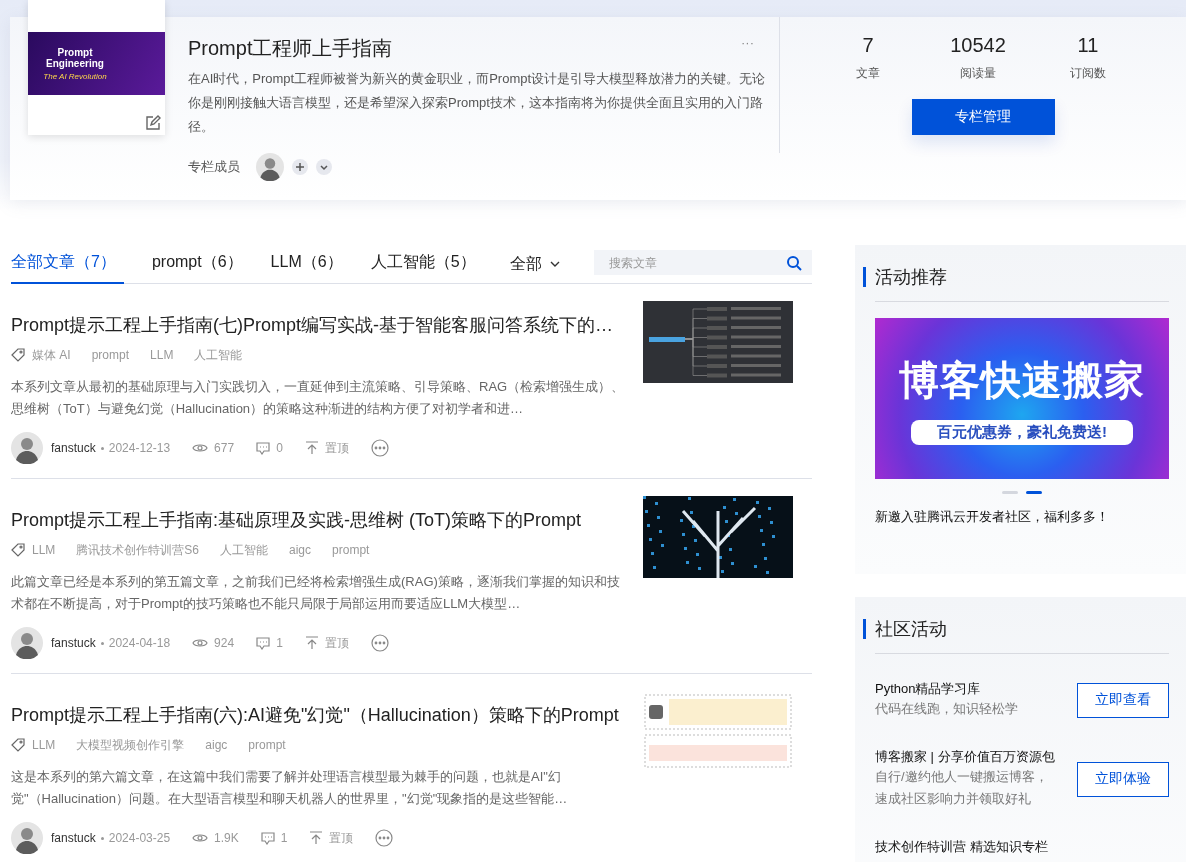 The width and height of the screenshot is (1186, 862). What do you see at coordinates (983, 117) in the screenshot?
I see `manage-column-button: 专栏管理` at bounding box center [983, 117].